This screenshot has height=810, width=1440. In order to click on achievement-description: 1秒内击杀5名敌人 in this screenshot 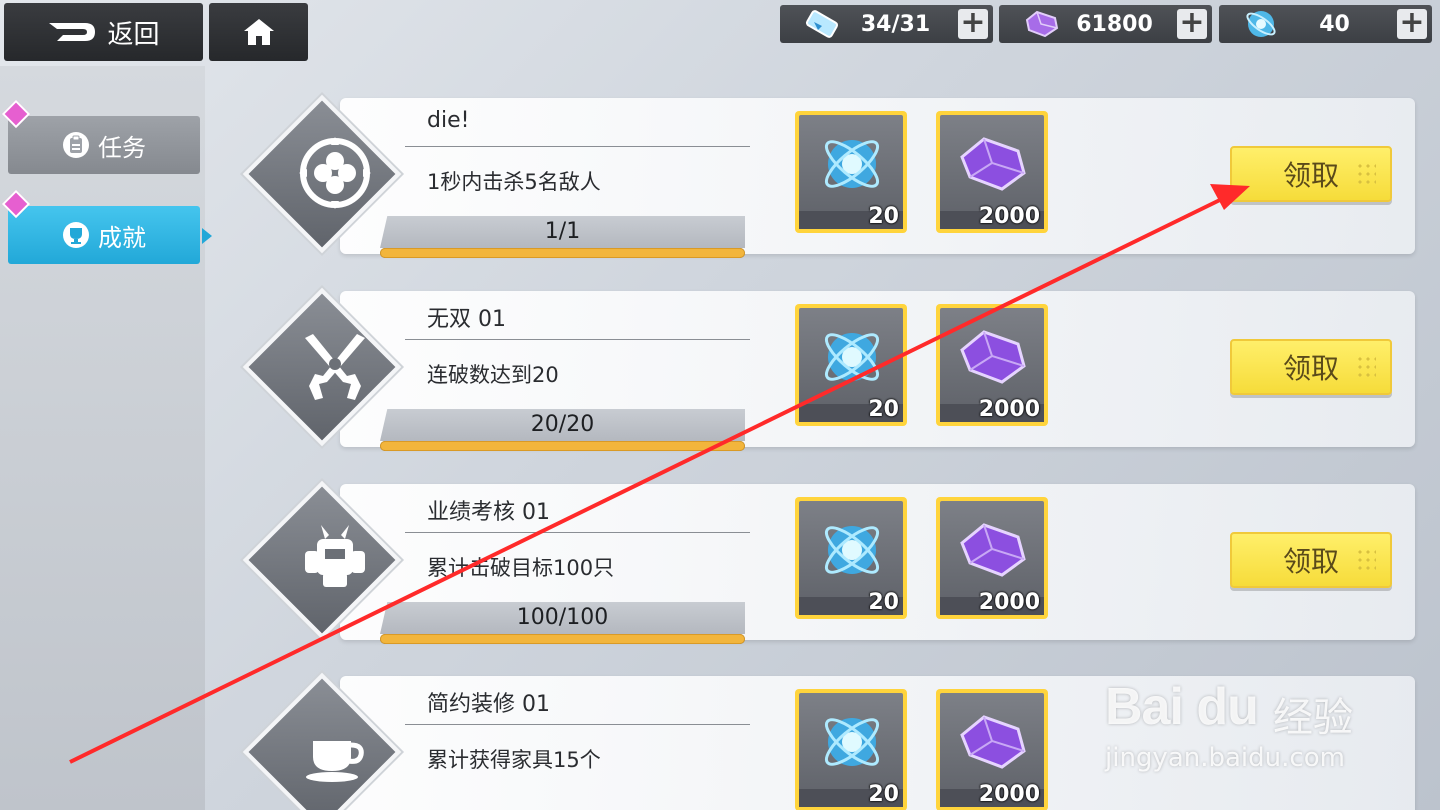, I will do `click(514, 182)`.